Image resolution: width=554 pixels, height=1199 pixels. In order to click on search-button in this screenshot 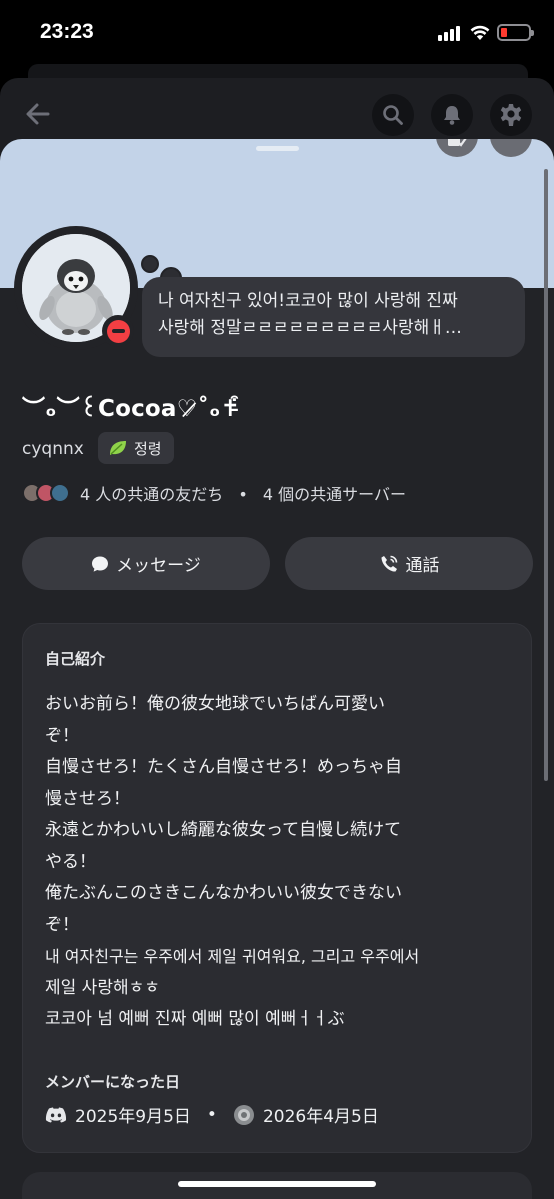, I will do `click(393, 115)`.